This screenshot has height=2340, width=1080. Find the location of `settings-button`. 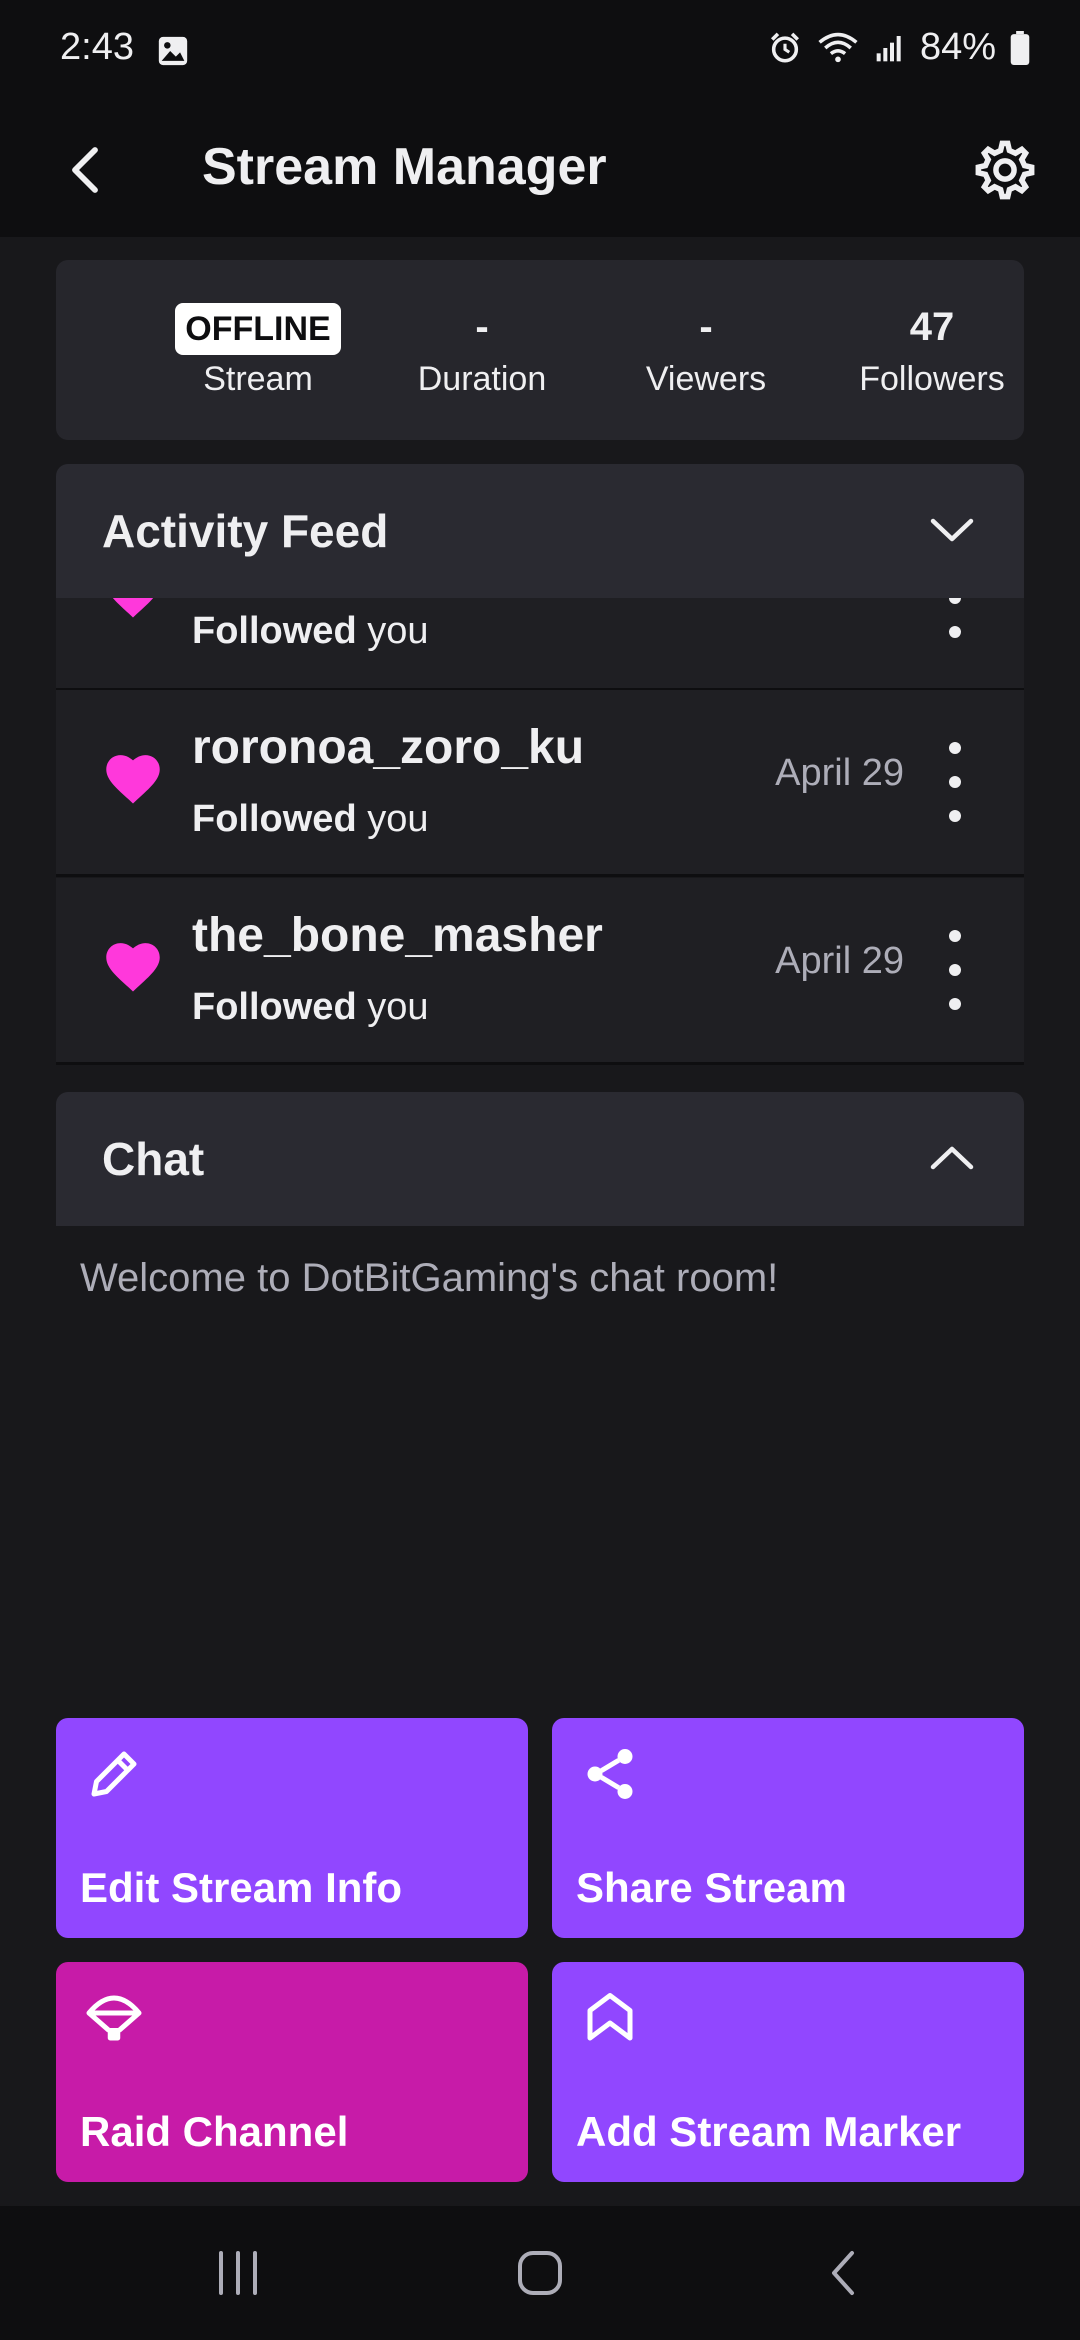

settings-button is located at coordinates (1005, 170).